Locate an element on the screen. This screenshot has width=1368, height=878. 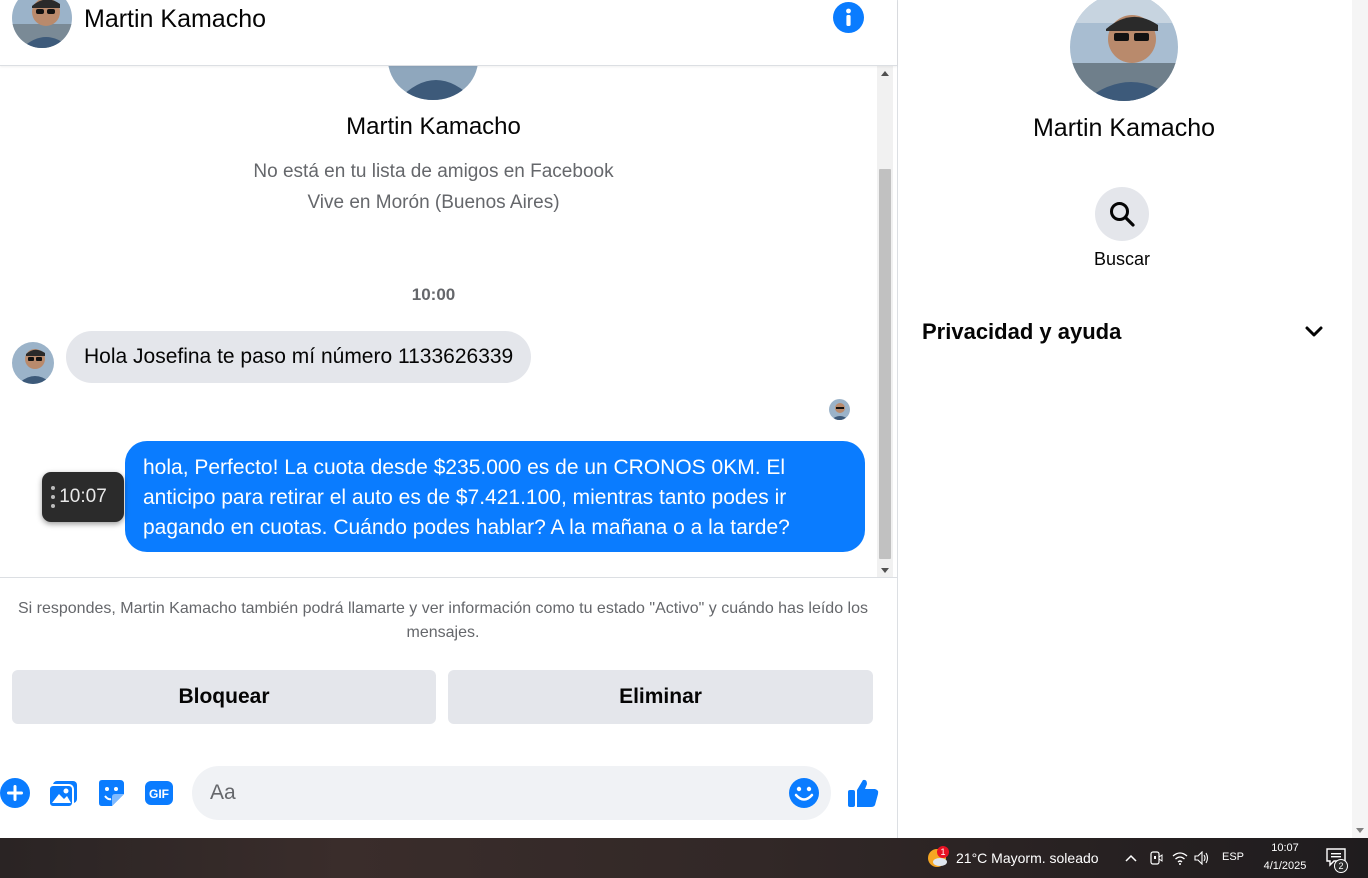
chevron-down-icon is located at coordinates (1314, 332).